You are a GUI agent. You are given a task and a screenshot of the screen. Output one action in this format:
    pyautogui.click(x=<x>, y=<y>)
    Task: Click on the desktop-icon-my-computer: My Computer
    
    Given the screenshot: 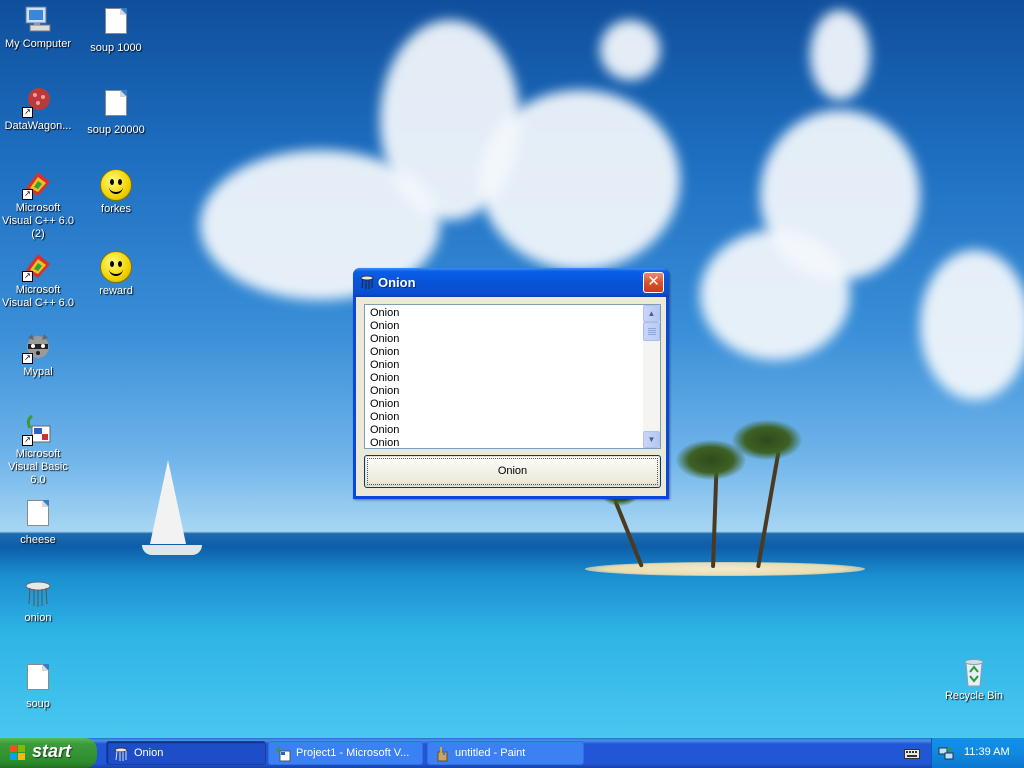 What is the action you would take?
    pyautogui.click(x=38, y=27)
    